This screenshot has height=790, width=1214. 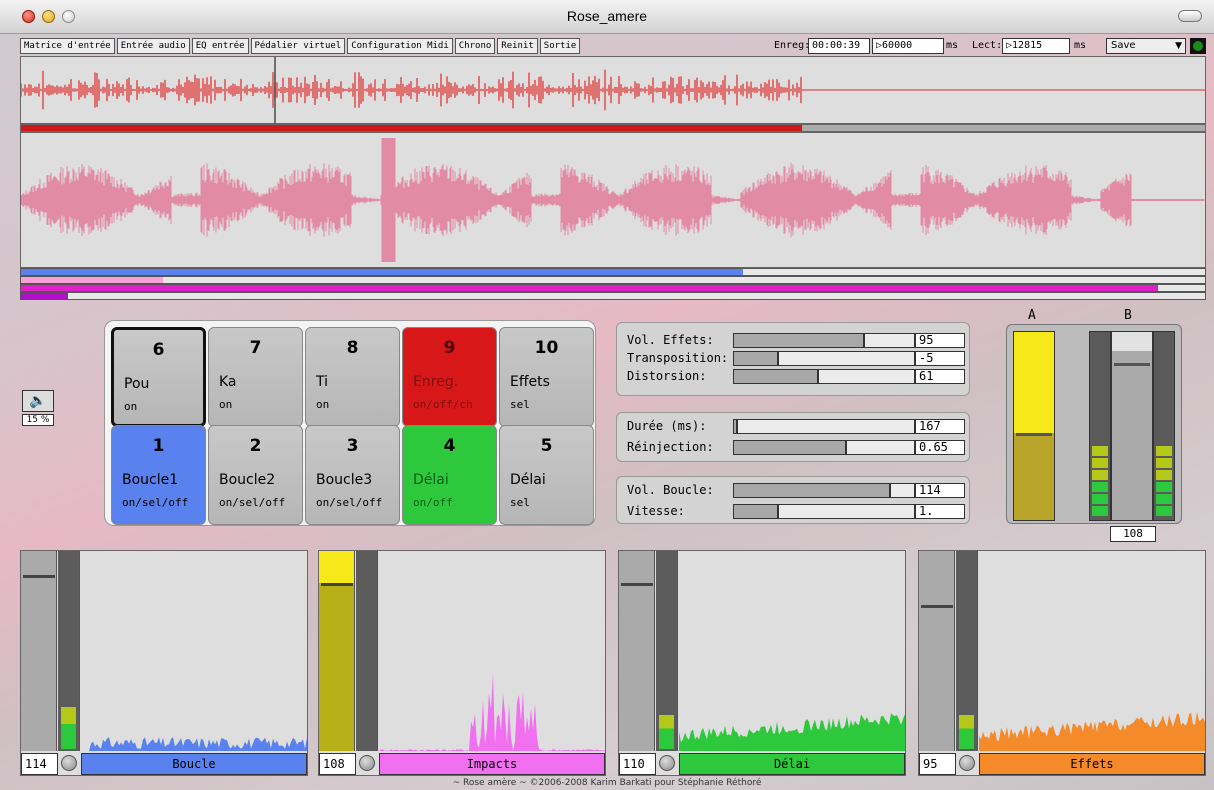 What do you see at coordinates (756, 511) in the screenshot?
I see `slider-fill` at bounding box center [756, 511].